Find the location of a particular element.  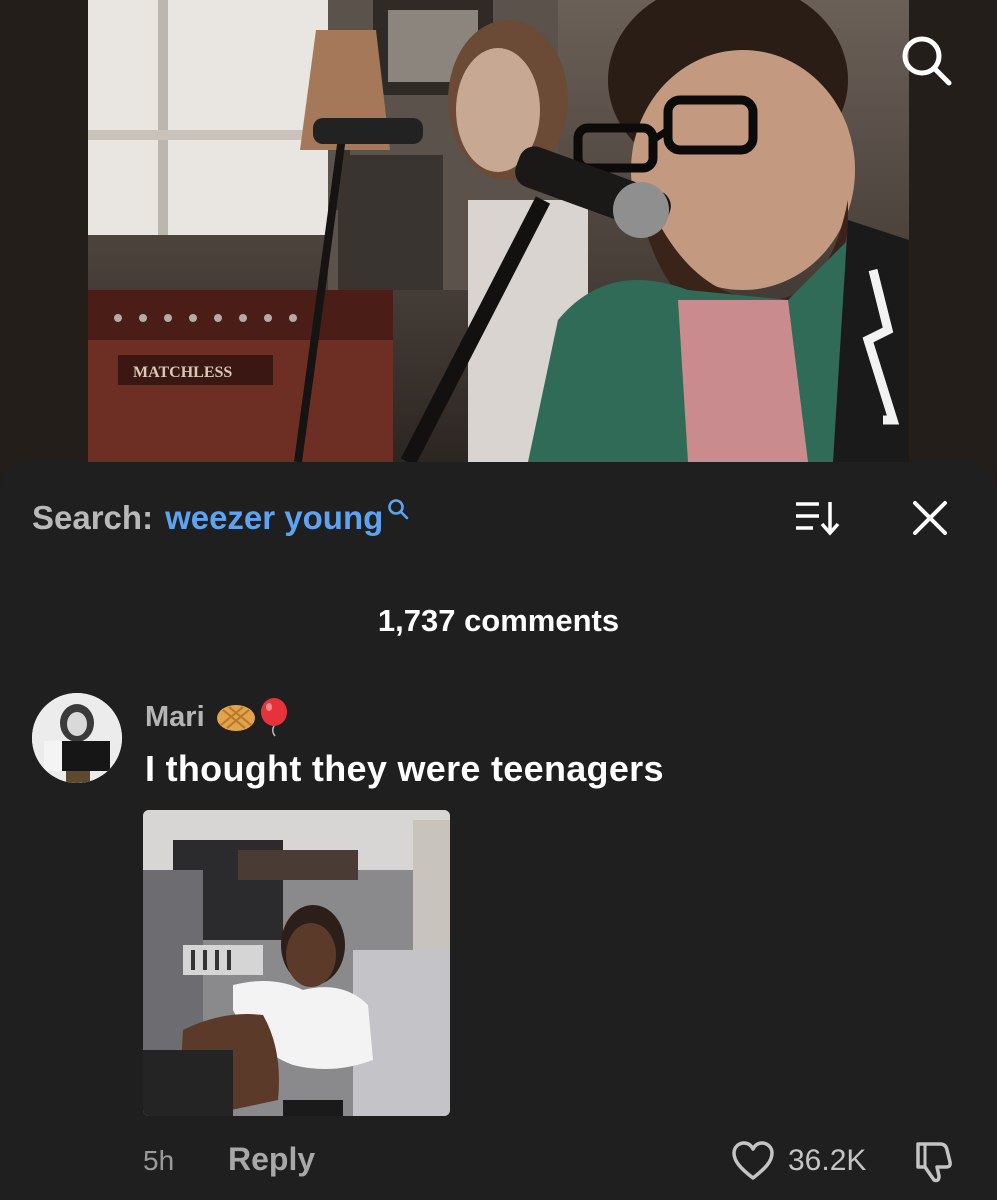

sort-comments-button is located at coordinates (818, 518).